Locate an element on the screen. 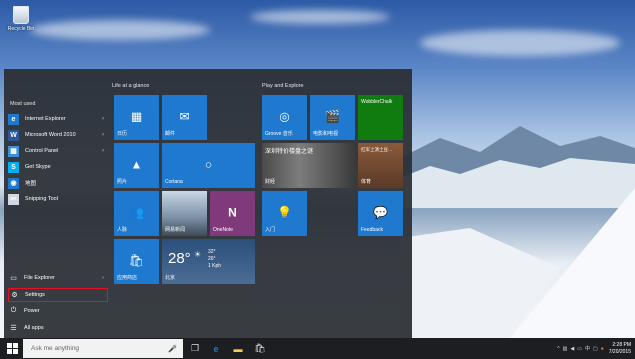  weather-sun-icon: ☀ is located at coordinates (198, 254).